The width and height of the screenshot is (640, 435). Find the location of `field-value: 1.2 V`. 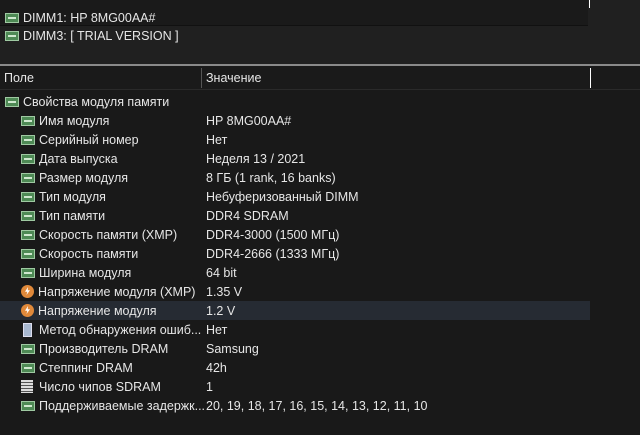

field-value: 1.2 V is located at coordinates (221, 310).